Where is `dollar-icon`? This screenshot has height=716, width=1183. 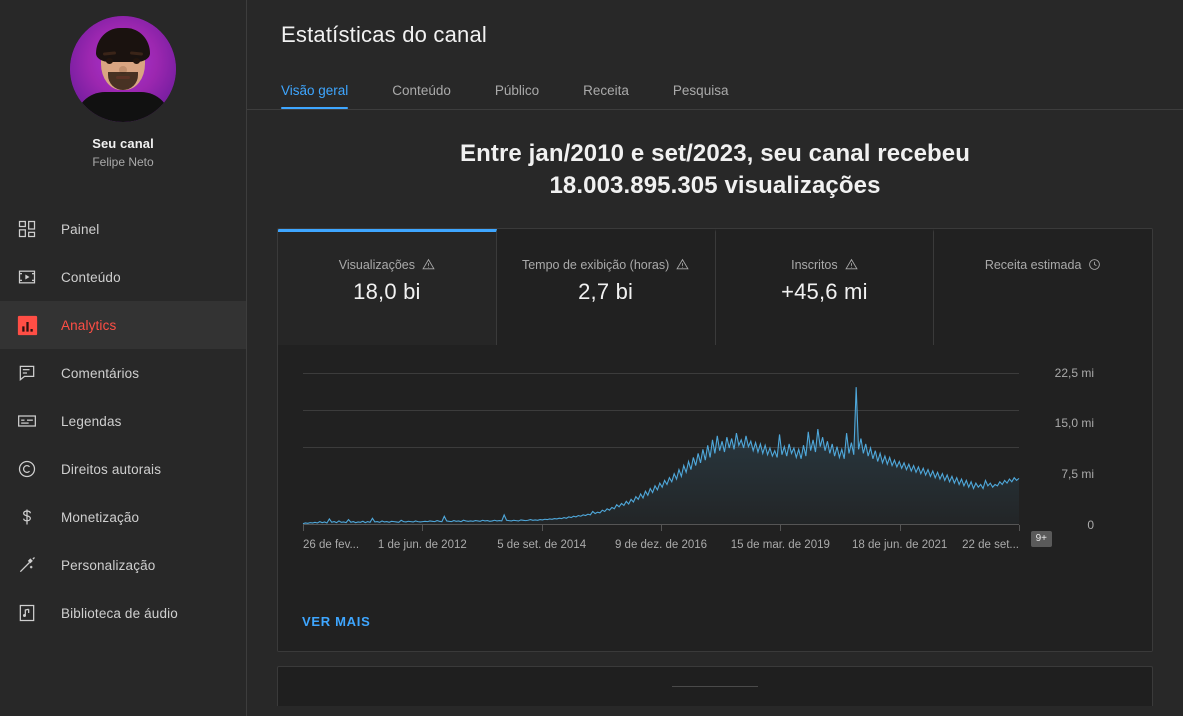
dollar-icon is located at coordinates (27, 517).